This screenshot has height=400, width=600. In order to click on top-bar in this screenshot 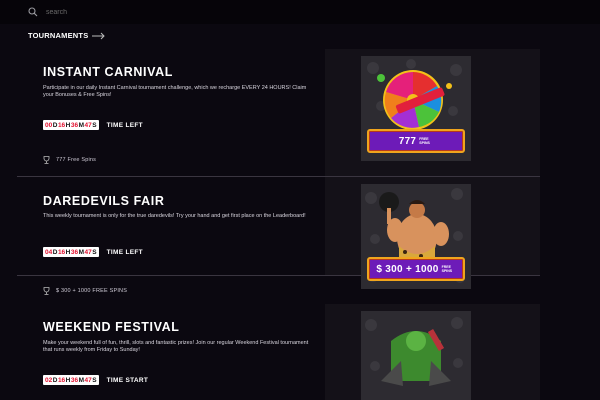, I will do `click(300, 12)`.